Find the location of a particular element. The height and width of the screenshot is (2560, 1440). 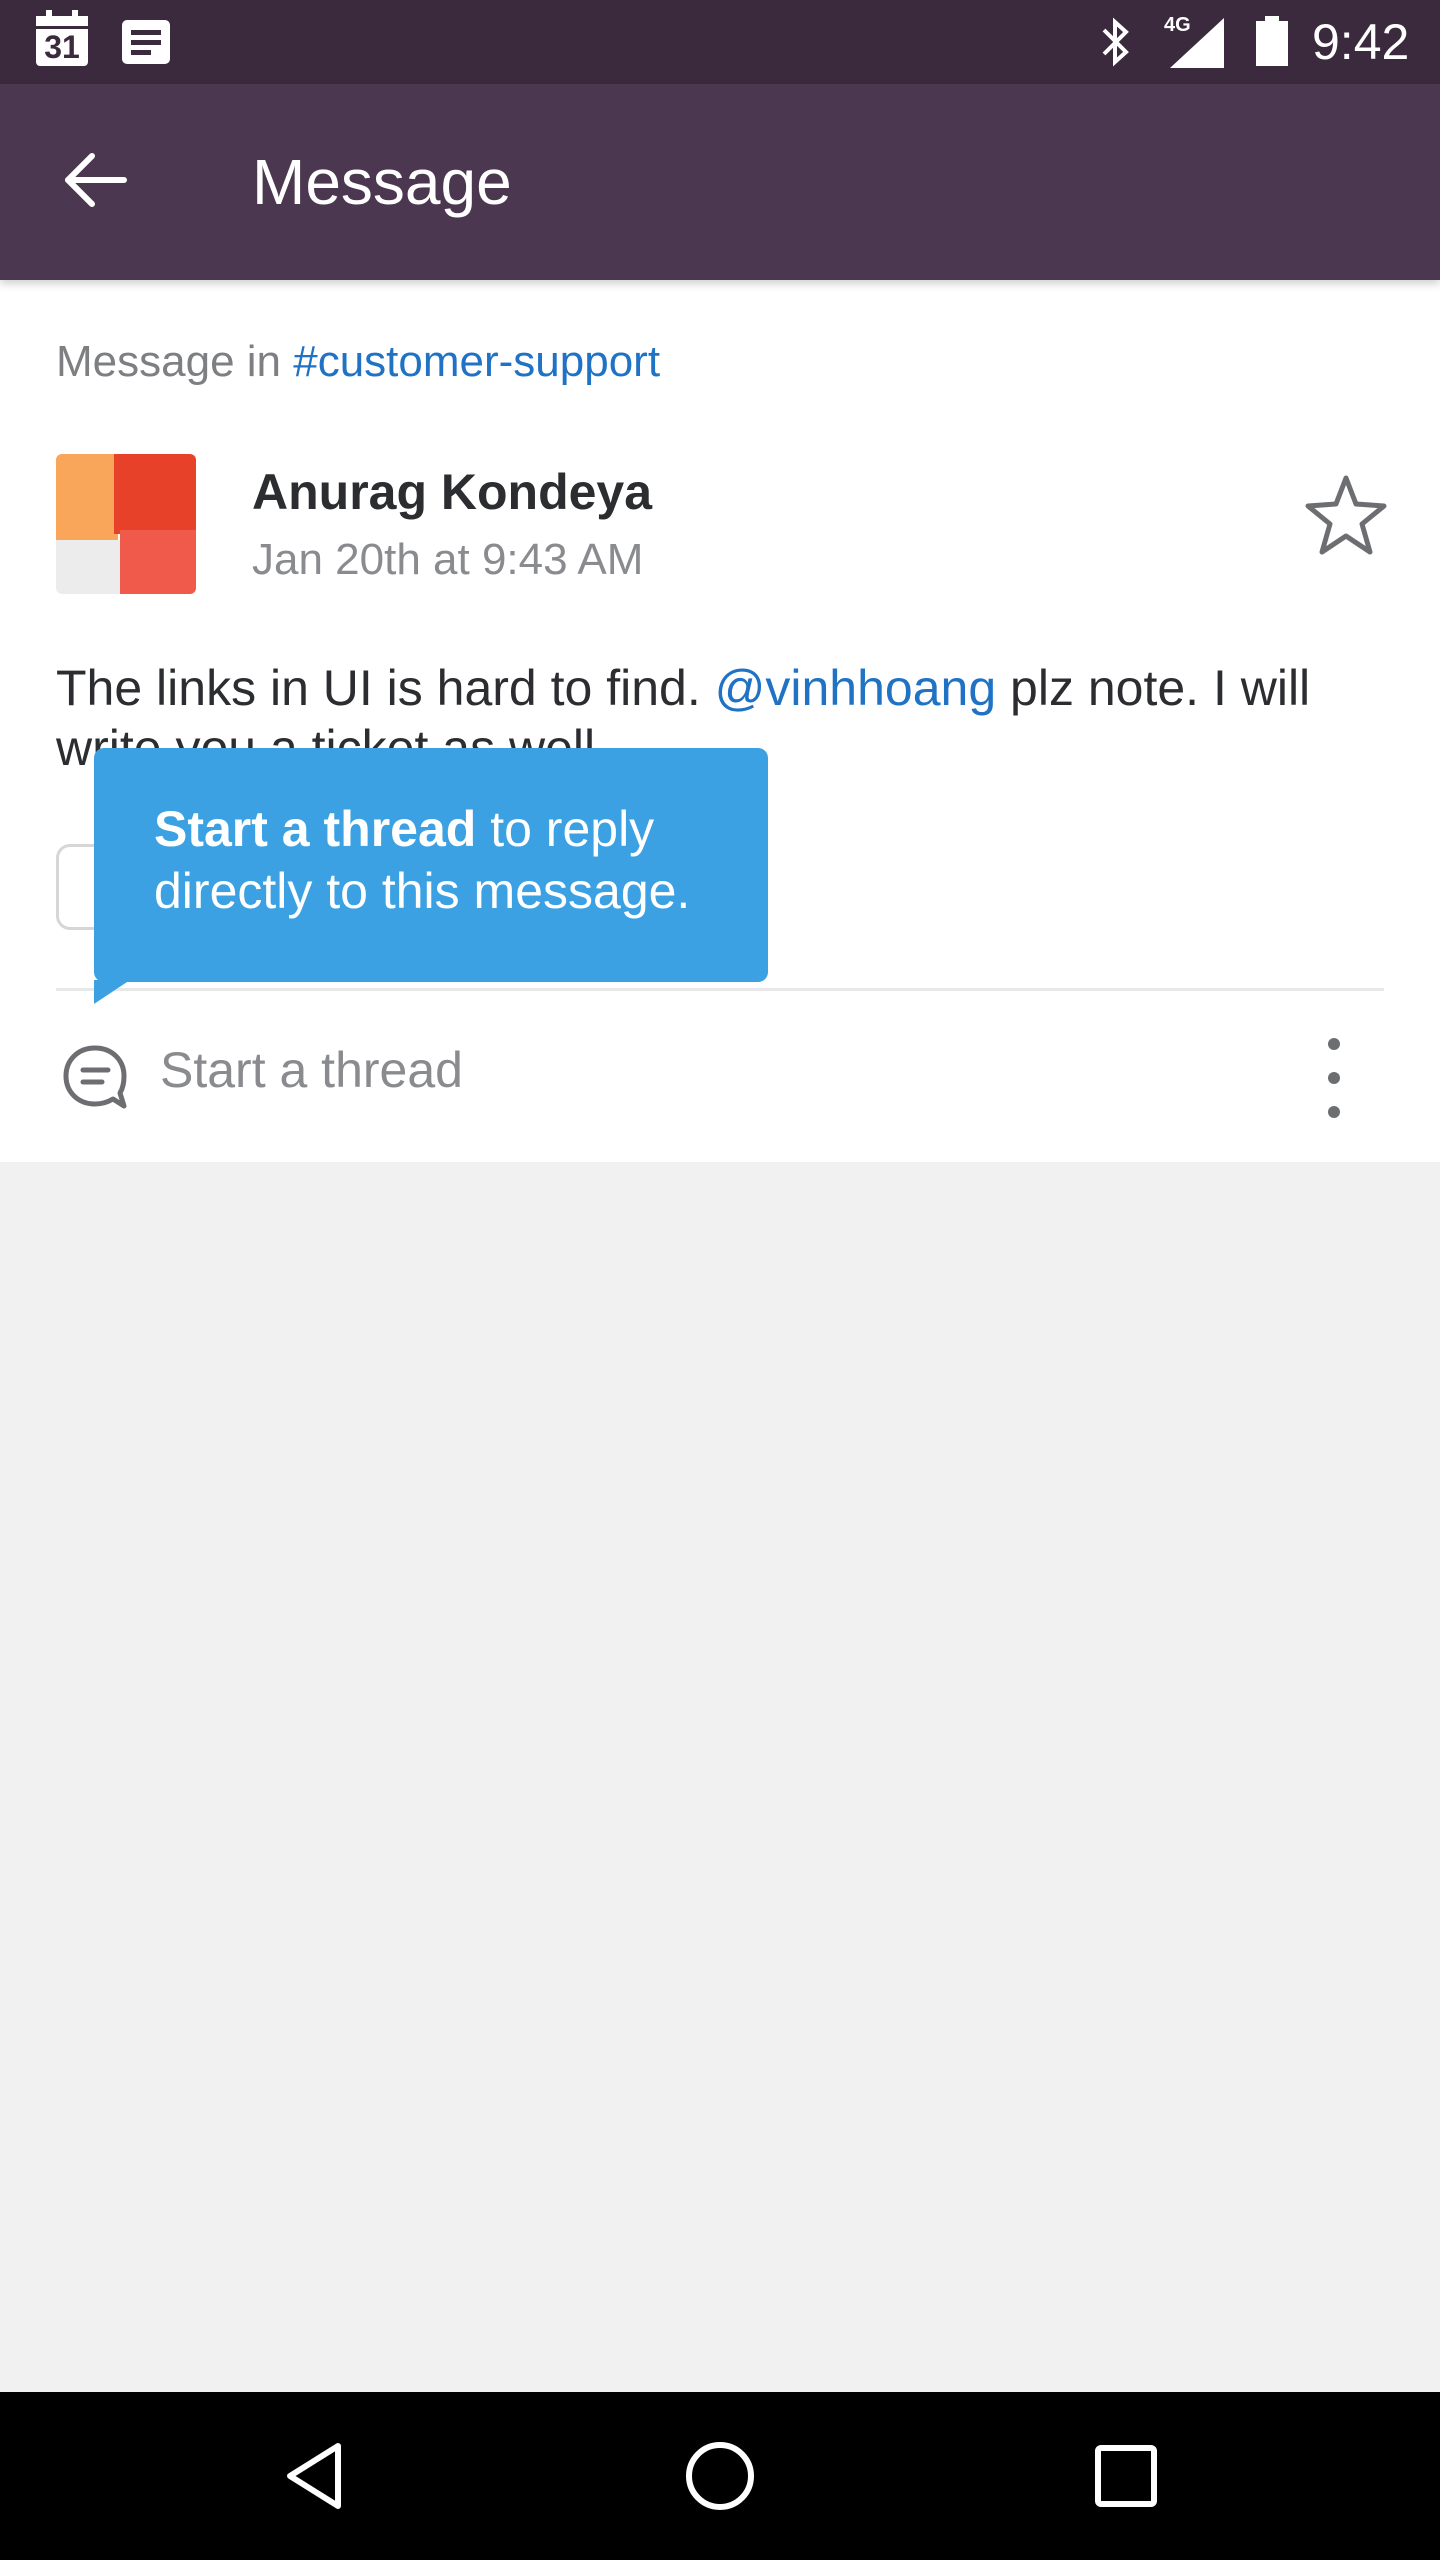

app-bar: Message is located at coordinates (720, 182).